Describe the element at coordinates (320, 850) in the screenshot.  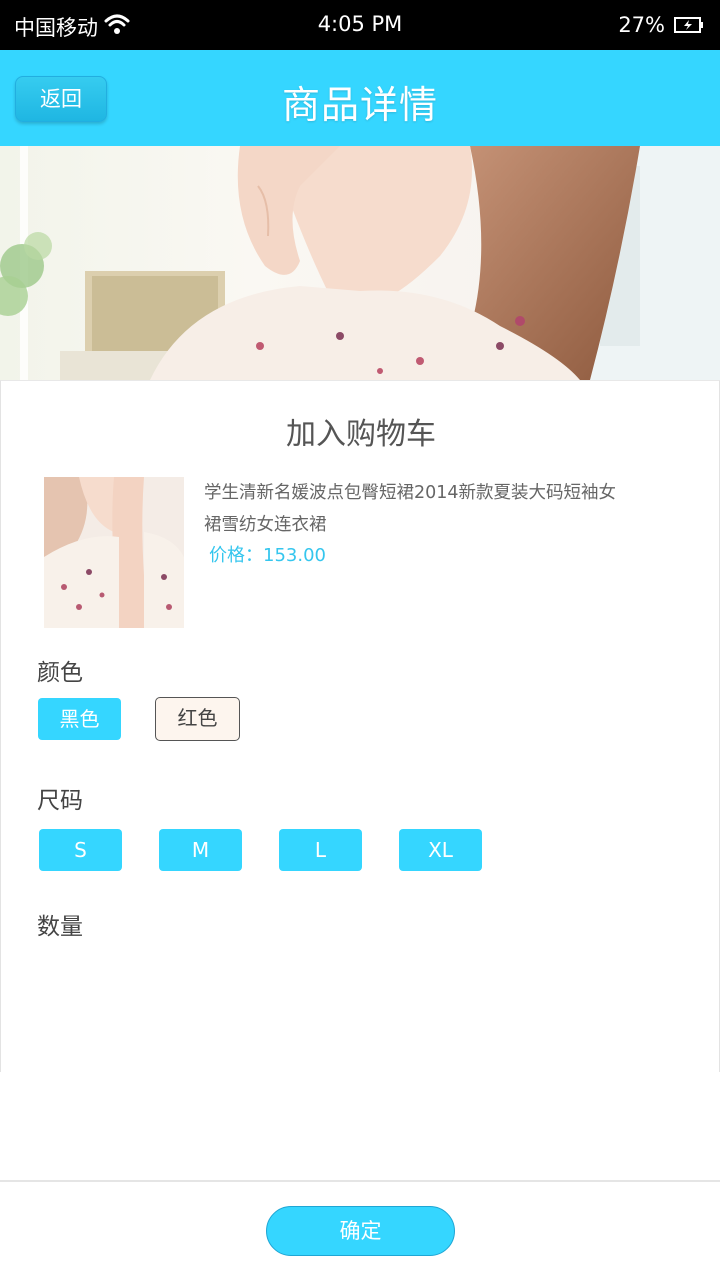
I see `size-option-l: L` at that location.